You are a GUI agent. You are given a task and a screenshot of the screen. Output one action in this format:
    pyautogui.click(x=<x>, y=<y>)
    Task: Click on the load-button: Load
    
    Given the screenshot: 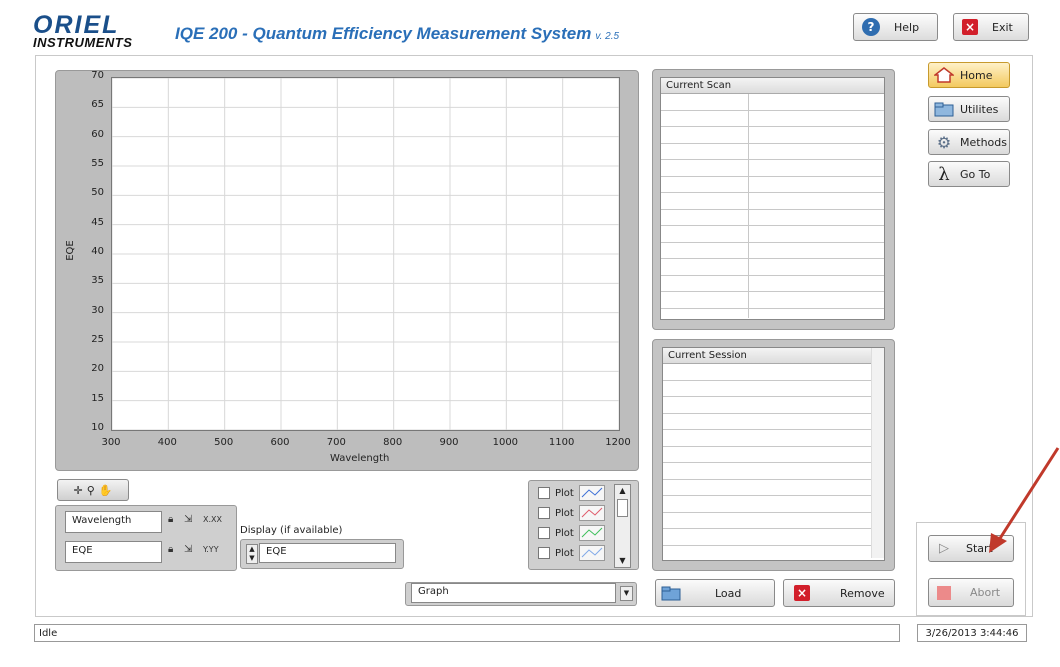 What is the action you would take?
    pyautogui.click(x=715, y=593)
    